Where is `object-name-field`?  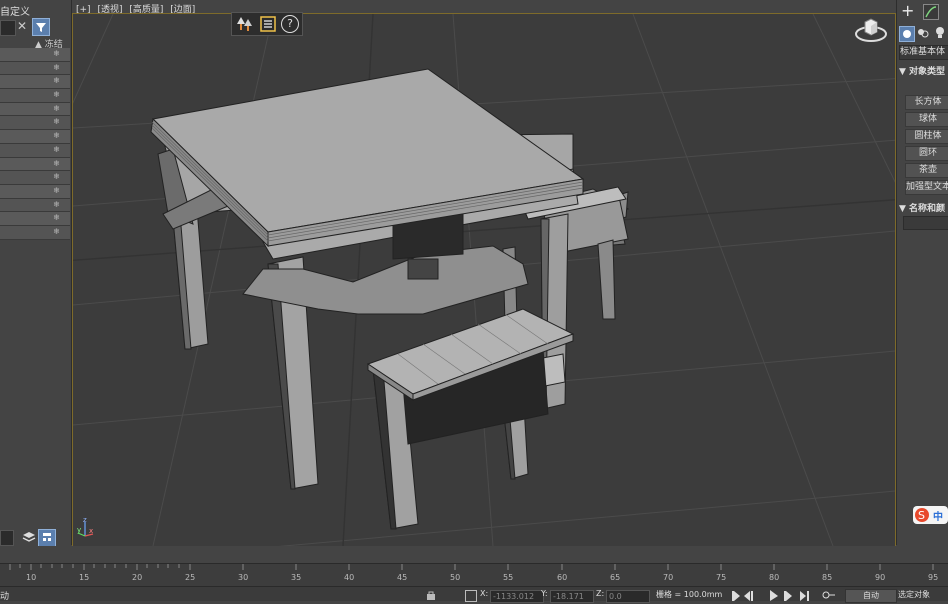 object-name-field is located at coordinates (925, 223).